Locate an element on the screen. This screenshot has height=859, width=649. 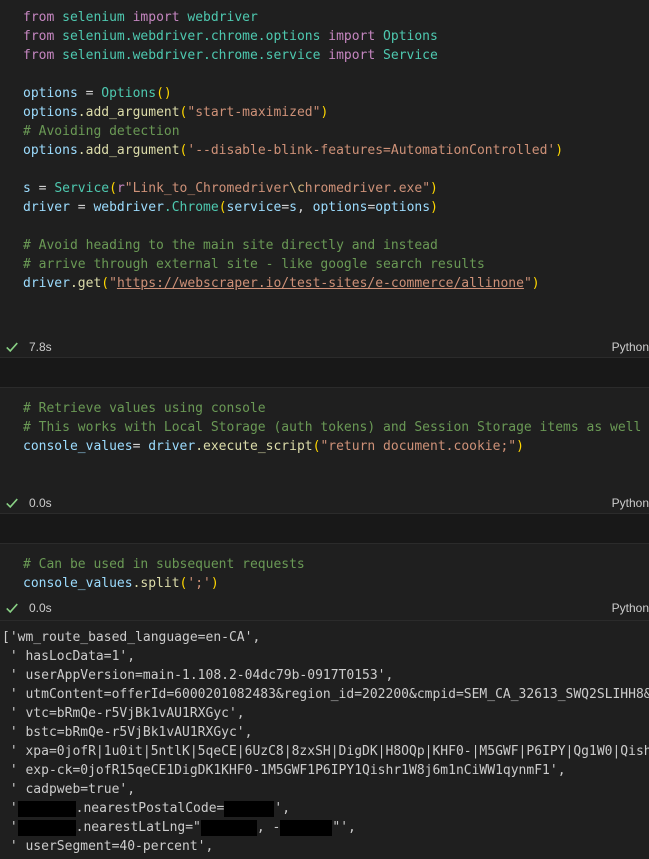
cell-3-status-bar: 0.0s Python is located at coordinates (324, 608).